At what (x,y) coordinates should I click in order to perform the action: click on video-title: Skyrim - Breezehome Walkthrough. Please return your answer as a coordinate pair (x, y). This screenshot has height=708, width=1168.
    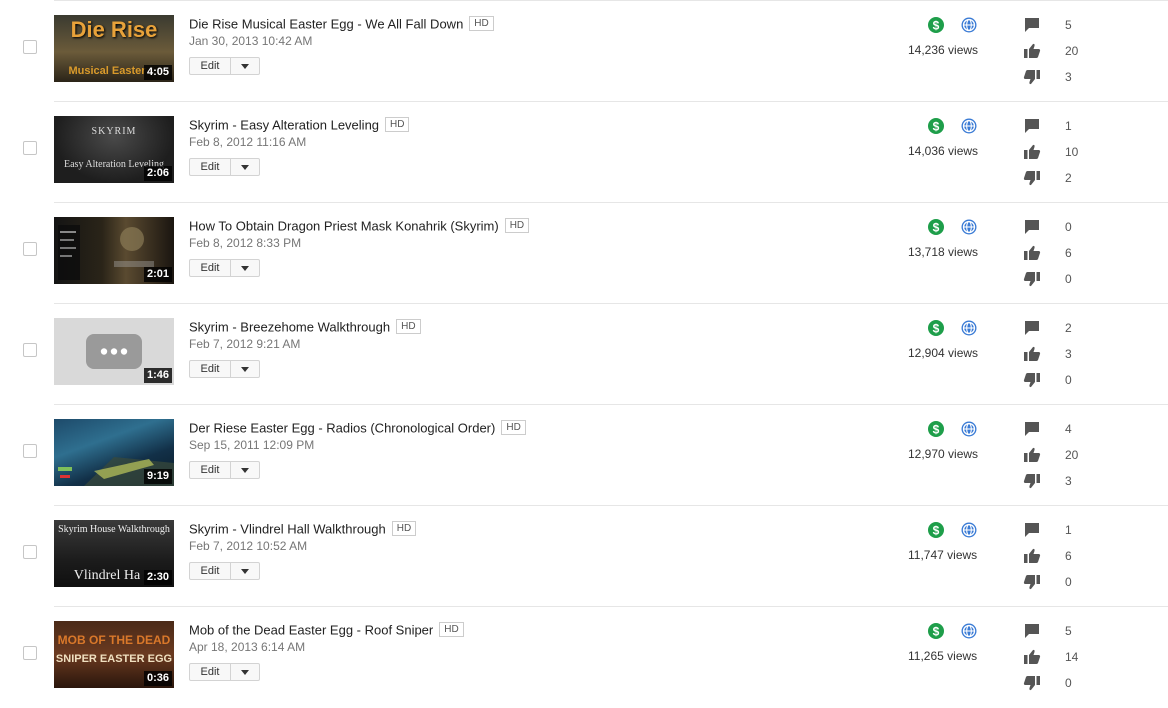
    Looking at the image, I should click on (289, 326).